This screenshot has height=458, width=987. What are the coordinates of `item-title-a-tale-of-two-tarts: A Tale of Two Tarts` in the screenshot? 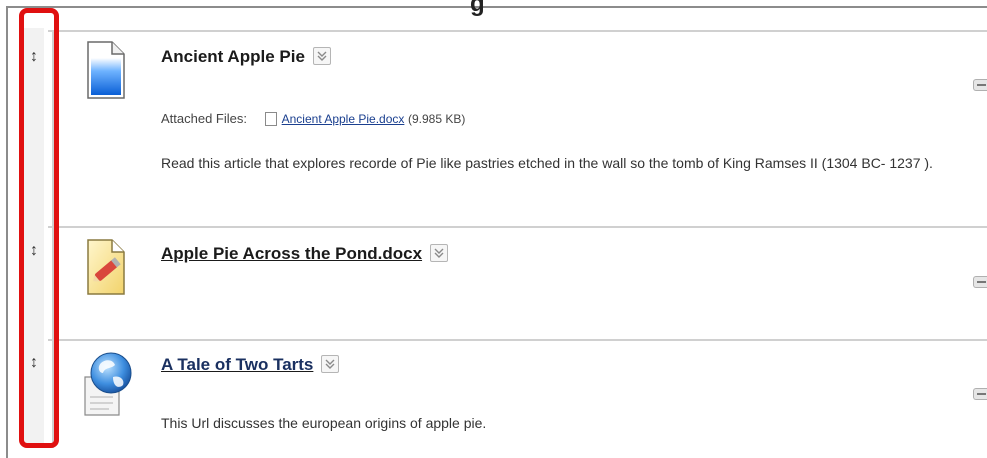 It's located at (250, 364).